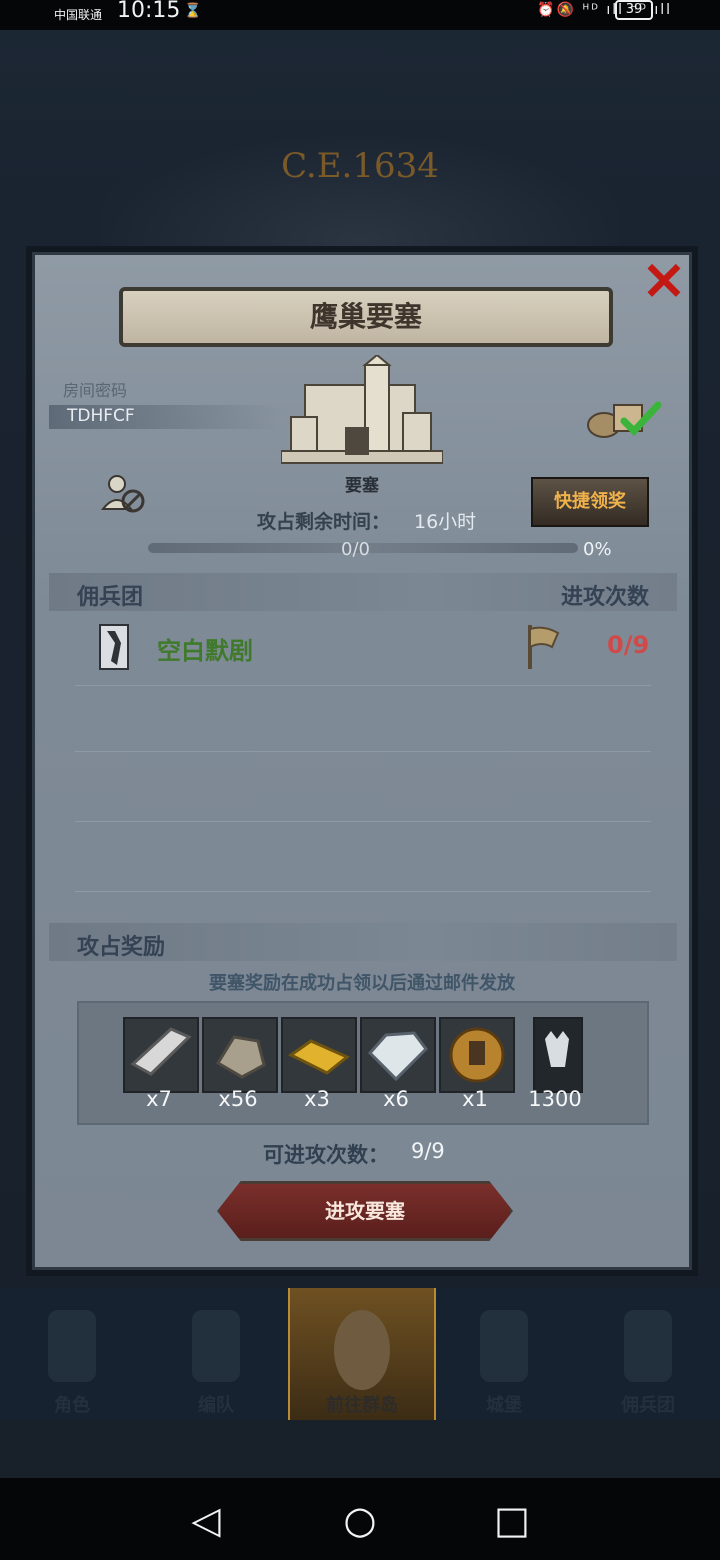 The height and width of the screenshot is (1560, 720). I want to click on battery-indicator: 39, so click(634, 10).